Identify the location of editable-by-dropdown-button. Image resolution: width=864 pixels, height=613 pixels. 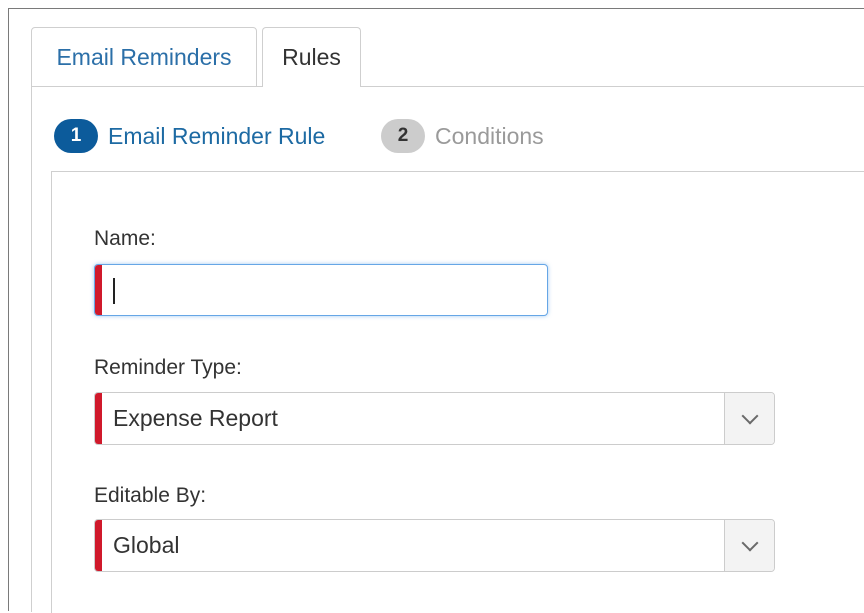
(749, 545).